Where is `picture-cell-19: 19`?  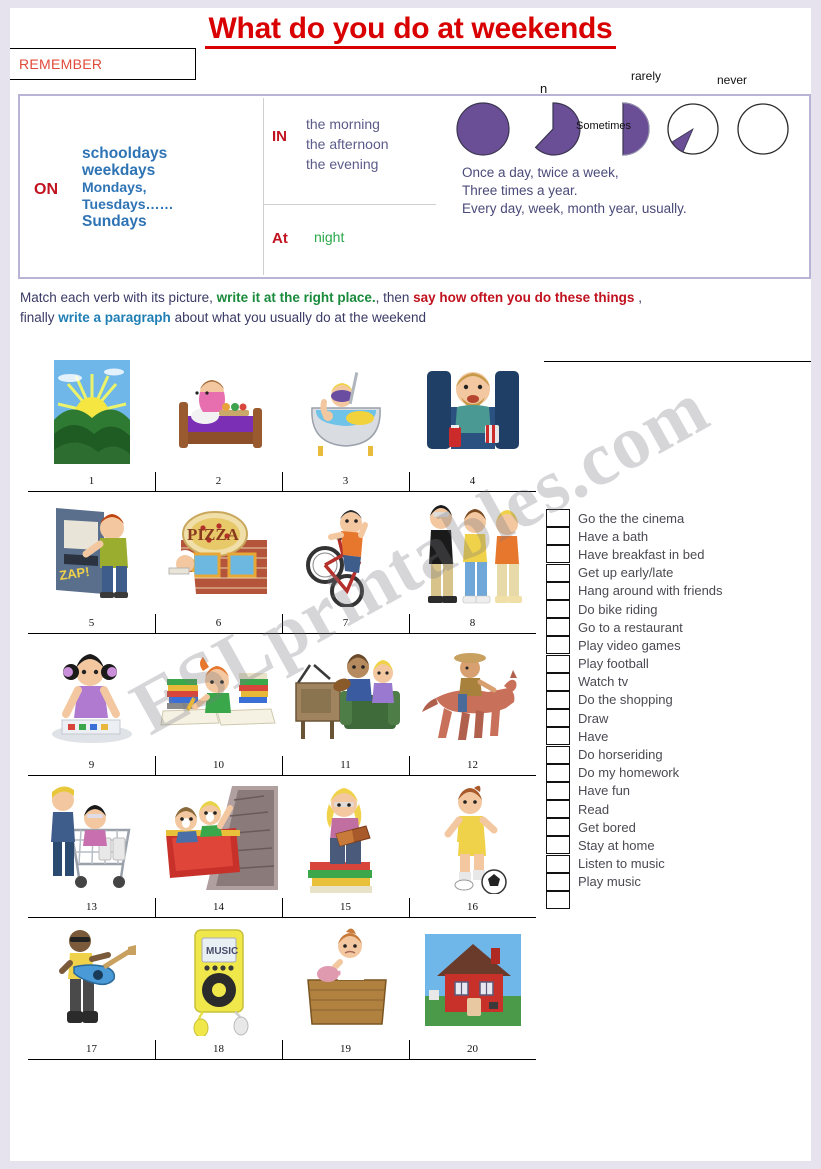
picture-cell-19: 19 is located at coordinates (345, 988).